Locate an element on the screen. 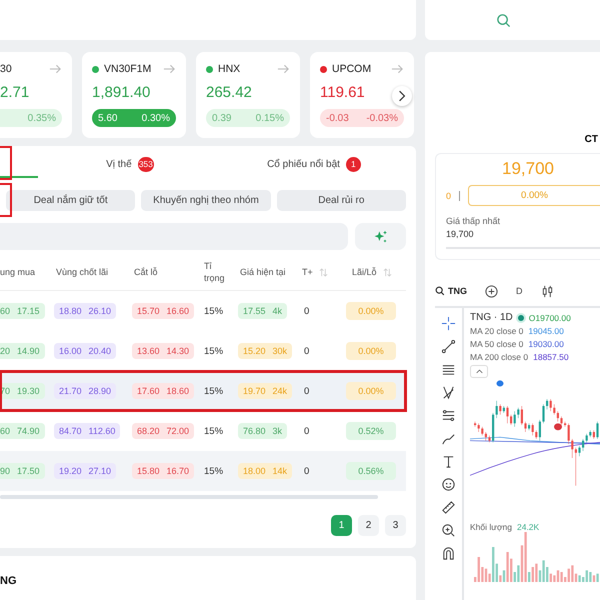 The width and height of the screenshot is (600, 600). take-profit-cell: 21.70 28.90 is located at coordinates (85, 391).